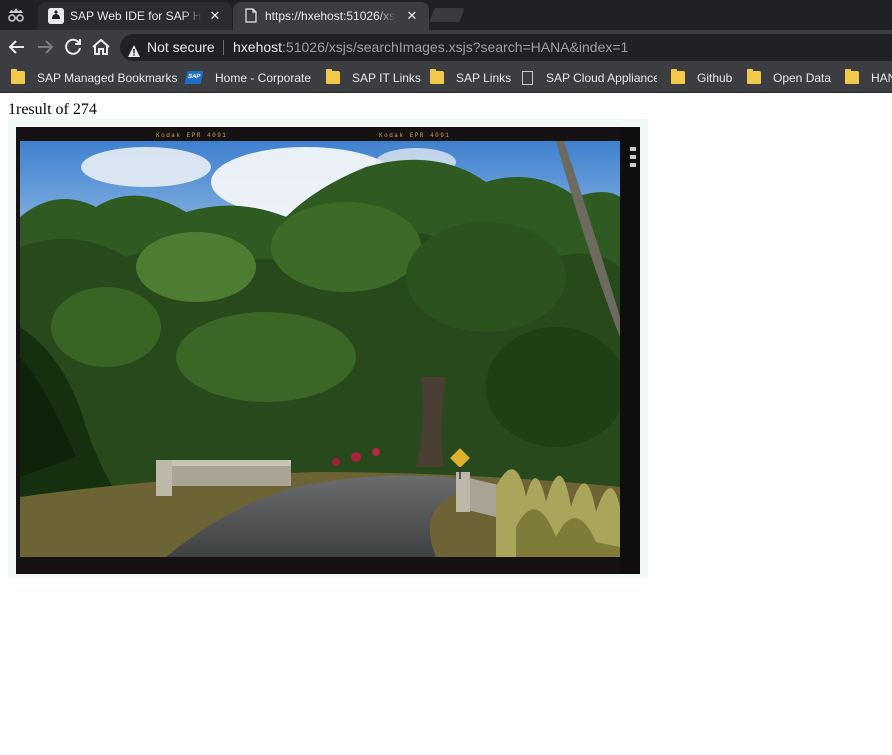  I want to click on reload-icon, so click(73, 47).